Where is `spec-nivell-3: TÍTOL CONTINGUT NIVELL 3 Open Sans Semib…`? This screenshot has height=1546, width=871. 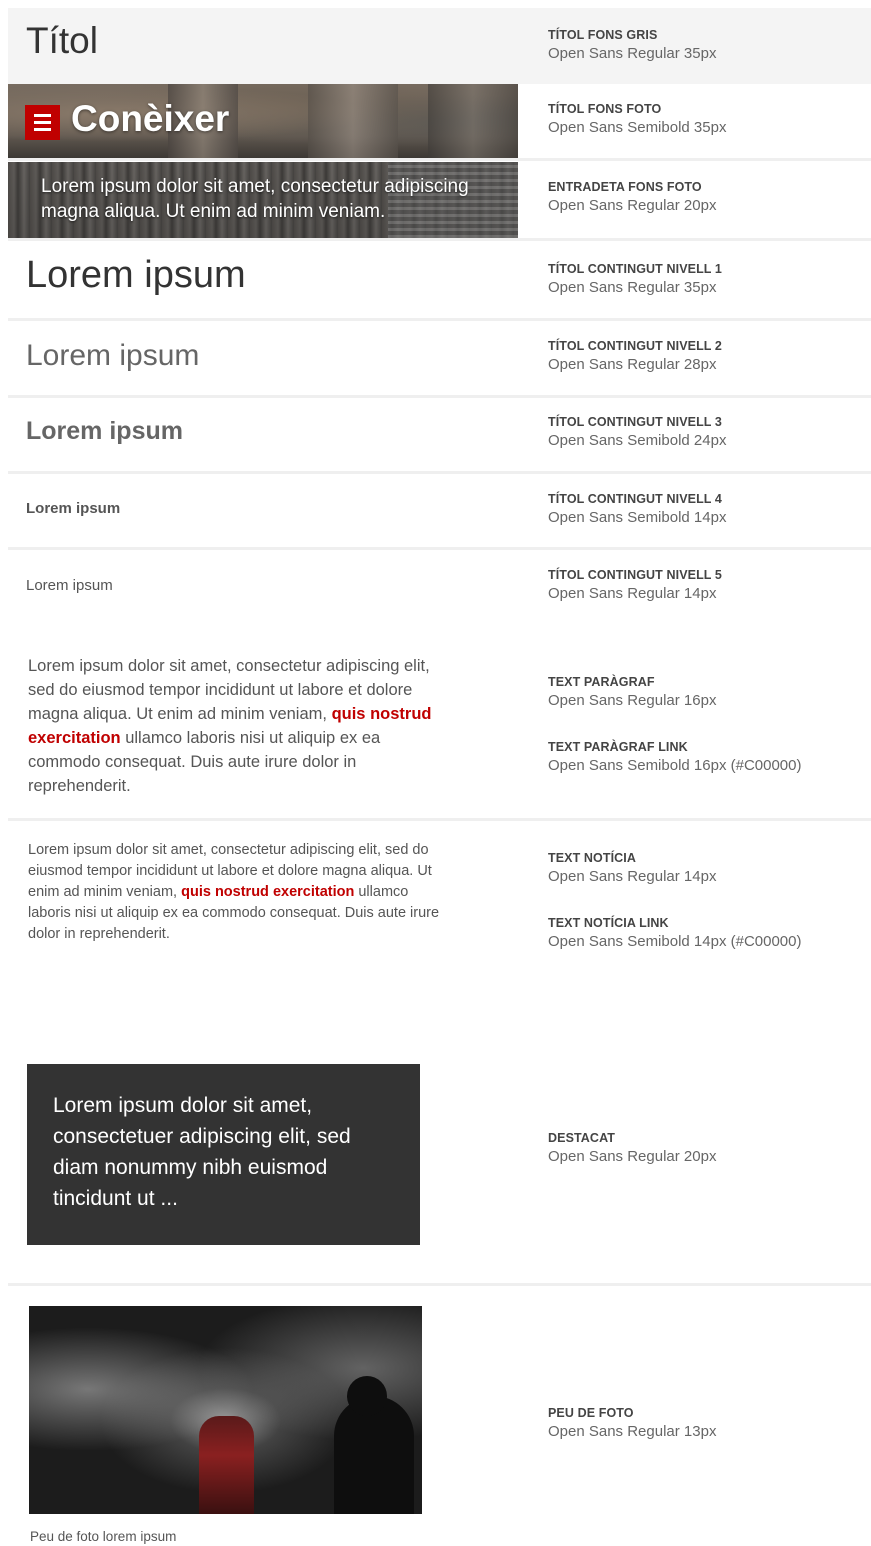
spec-nivell-3: TÍTOL CONTINGUT NIVELL 3 Open Sans Semib… is located at coordinates (637, 432).